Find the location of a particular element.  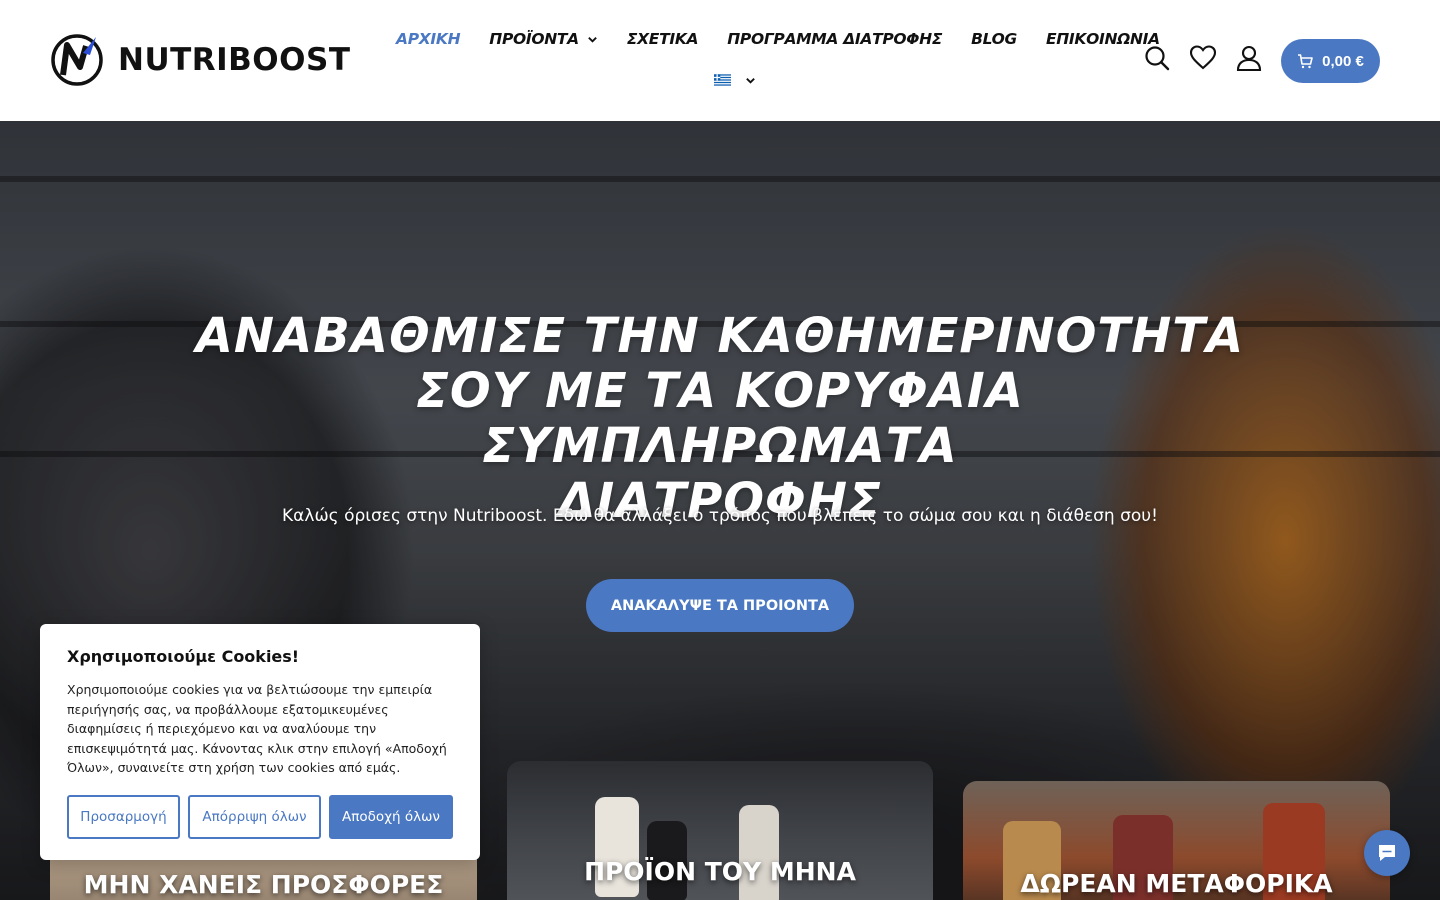

nutriboost-logo-icon is located at coordinates (77, 60).